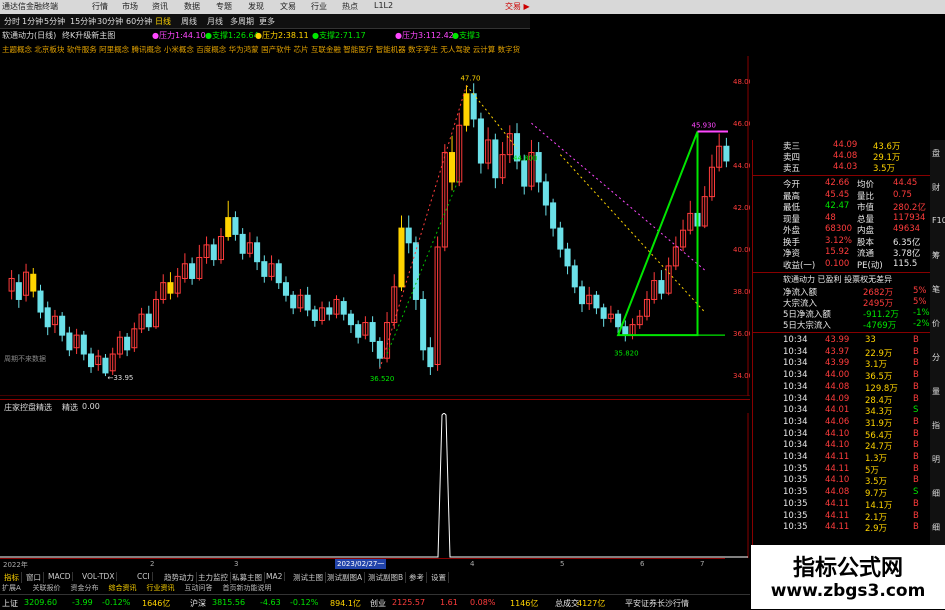  I want to click on indicator-tab: 测试副图B, so click(386, 577).